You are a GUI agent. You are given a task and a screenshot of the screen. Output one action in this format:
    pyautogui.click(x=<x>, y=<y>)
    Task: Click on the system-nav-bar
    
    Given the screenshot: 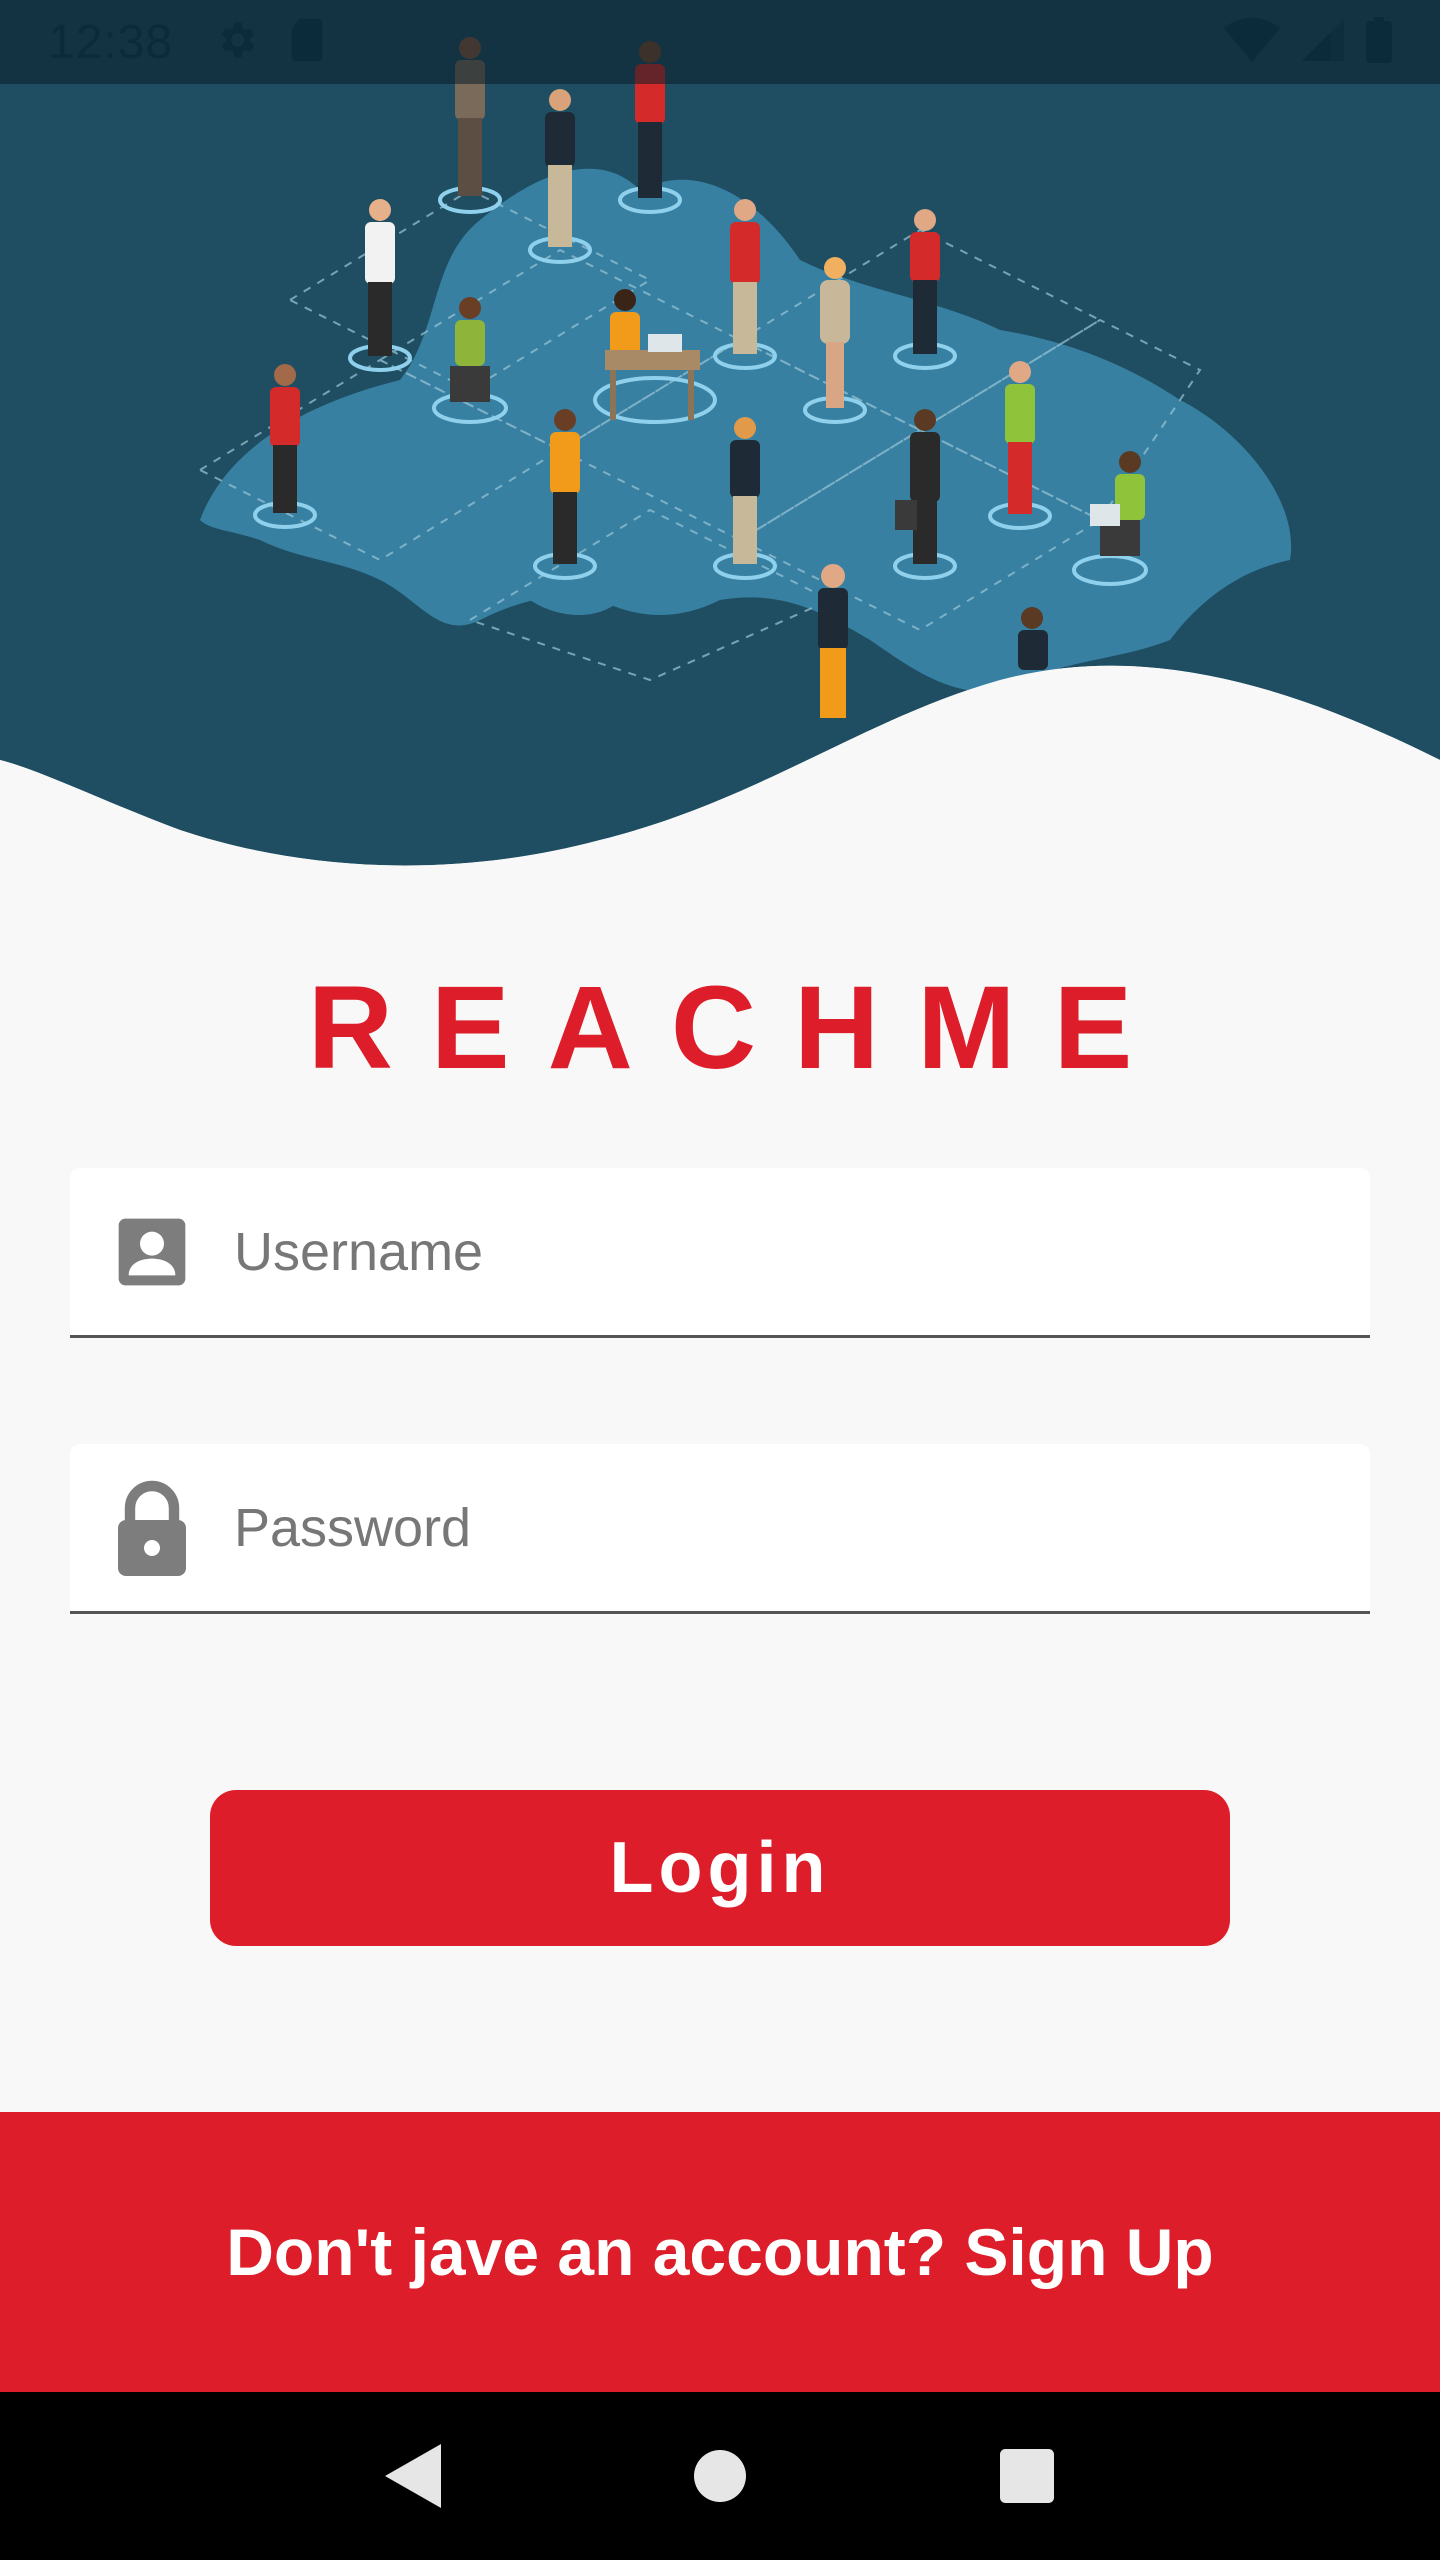 What is the action you would take?
    pyautogui.click(x=720, y=2476)
    